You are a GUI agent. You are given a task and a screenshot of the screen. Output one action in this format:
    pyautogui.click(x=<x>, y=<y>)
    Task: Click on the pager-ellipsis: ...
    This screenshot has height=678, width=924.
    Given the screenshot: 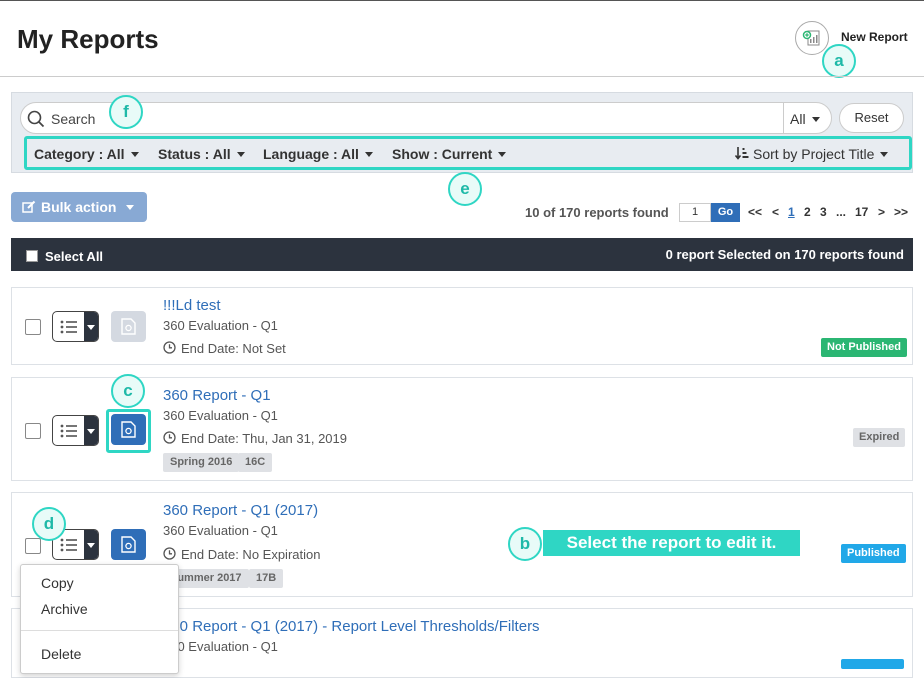 What is the action you would take?
    pyautogui.click(x=841, y=212)
    